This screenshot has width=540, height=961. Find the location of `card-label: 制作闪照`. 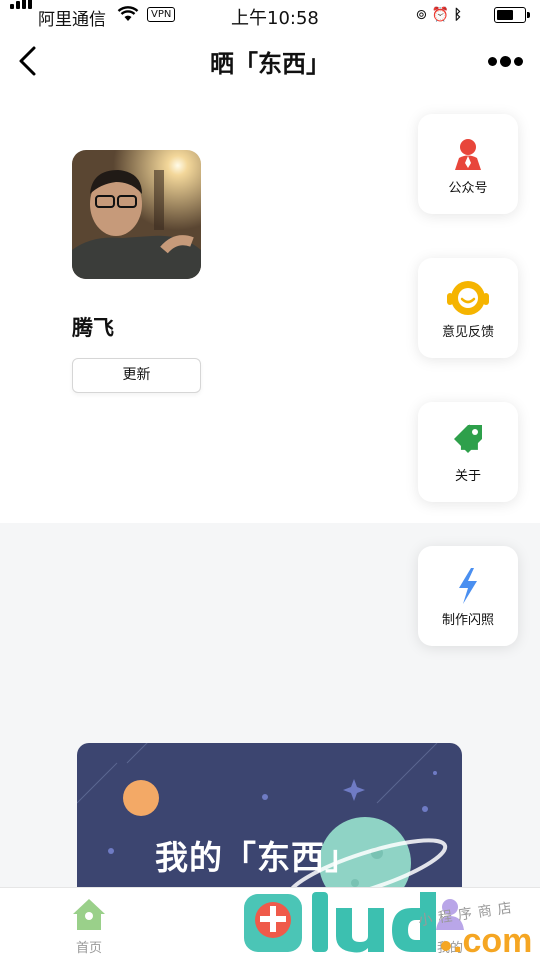

card-label: 制作闪照 is located at coordinates (467, 620).